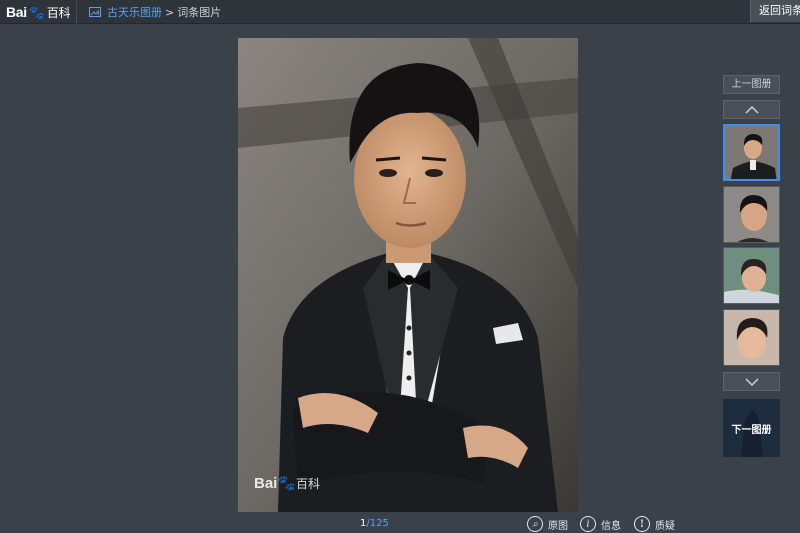 The height and width of the screenshot is (533, 800). I want to click on breadcrumb: 古天乐图册 > 词条图片, so click(155, 12).